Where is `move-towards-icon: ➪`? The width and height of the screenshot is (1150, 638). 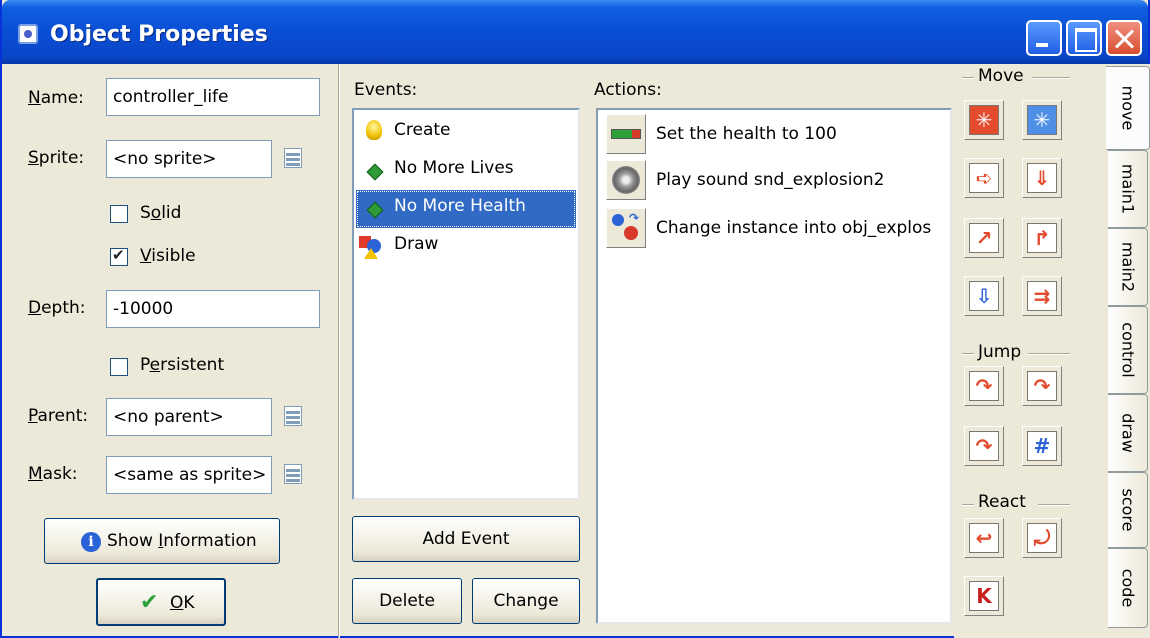 move-towards-icon: ➪ is located at coordinates (984, 178).